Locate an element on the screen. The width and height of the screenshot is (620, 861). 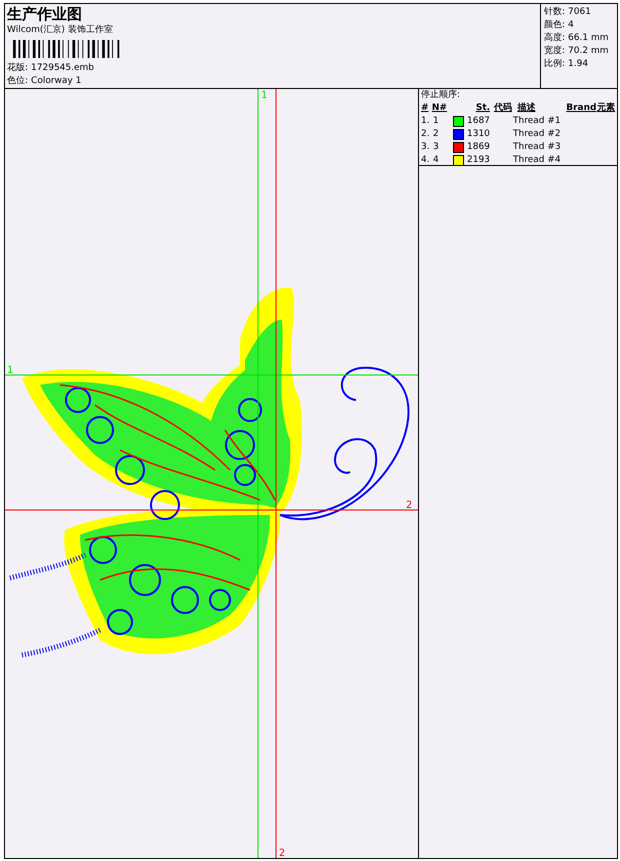
column-header: 代码 is located at coordinates (503, 108).